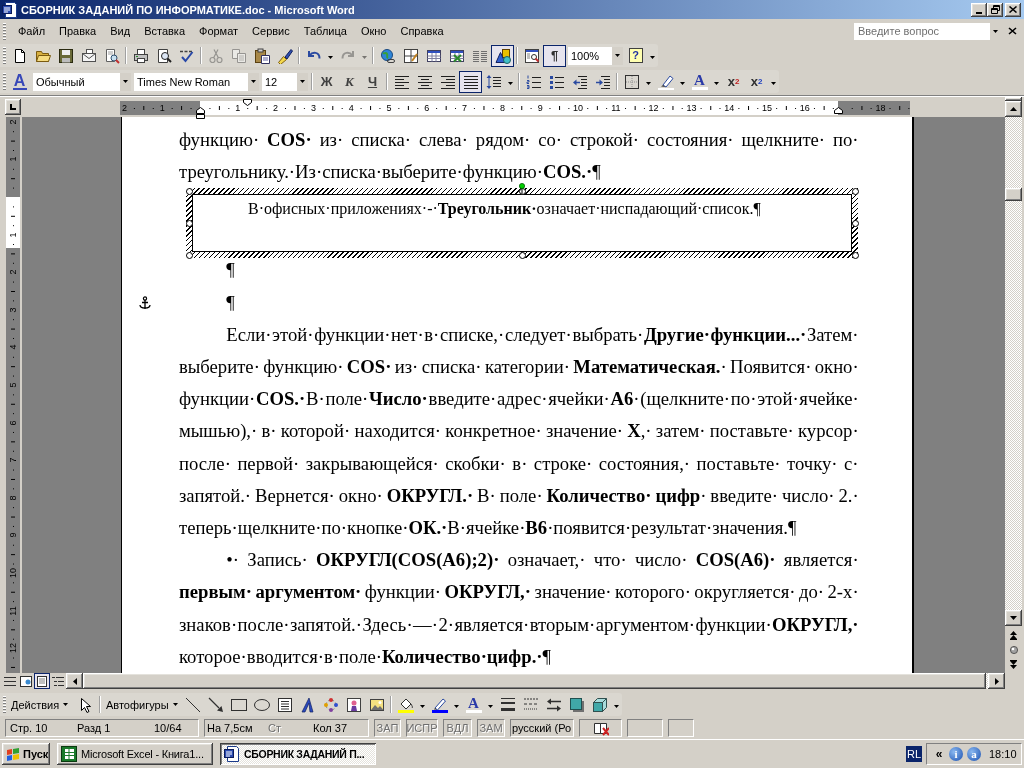  I want to click on oval-icon, so click(261, 704).